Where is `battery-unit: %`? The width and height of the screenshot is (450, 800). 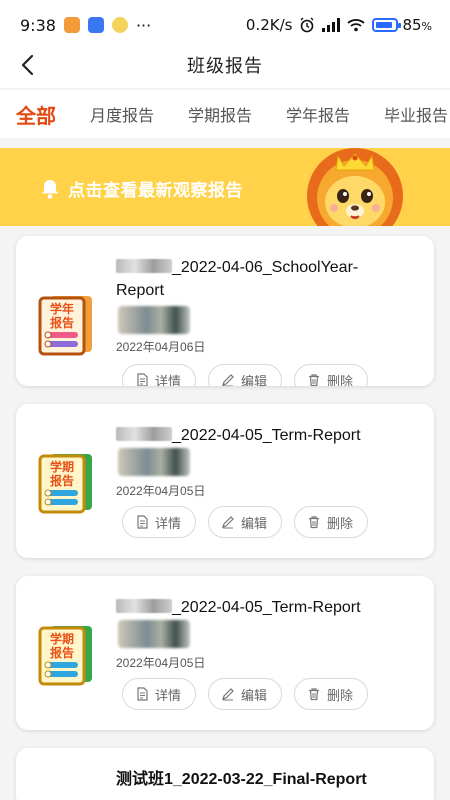
battery-unit: % is located at coordinates (426, 26).